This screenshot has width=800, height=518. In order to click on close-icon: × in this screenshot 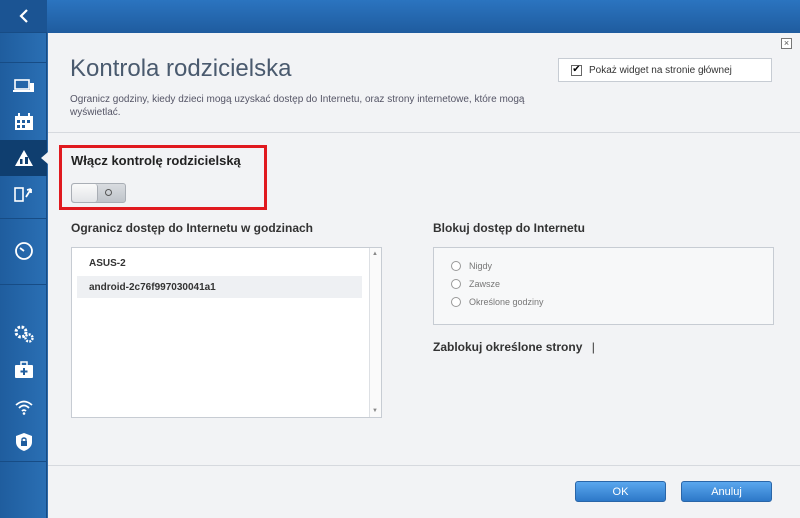, I will do `click(786, 43)`.